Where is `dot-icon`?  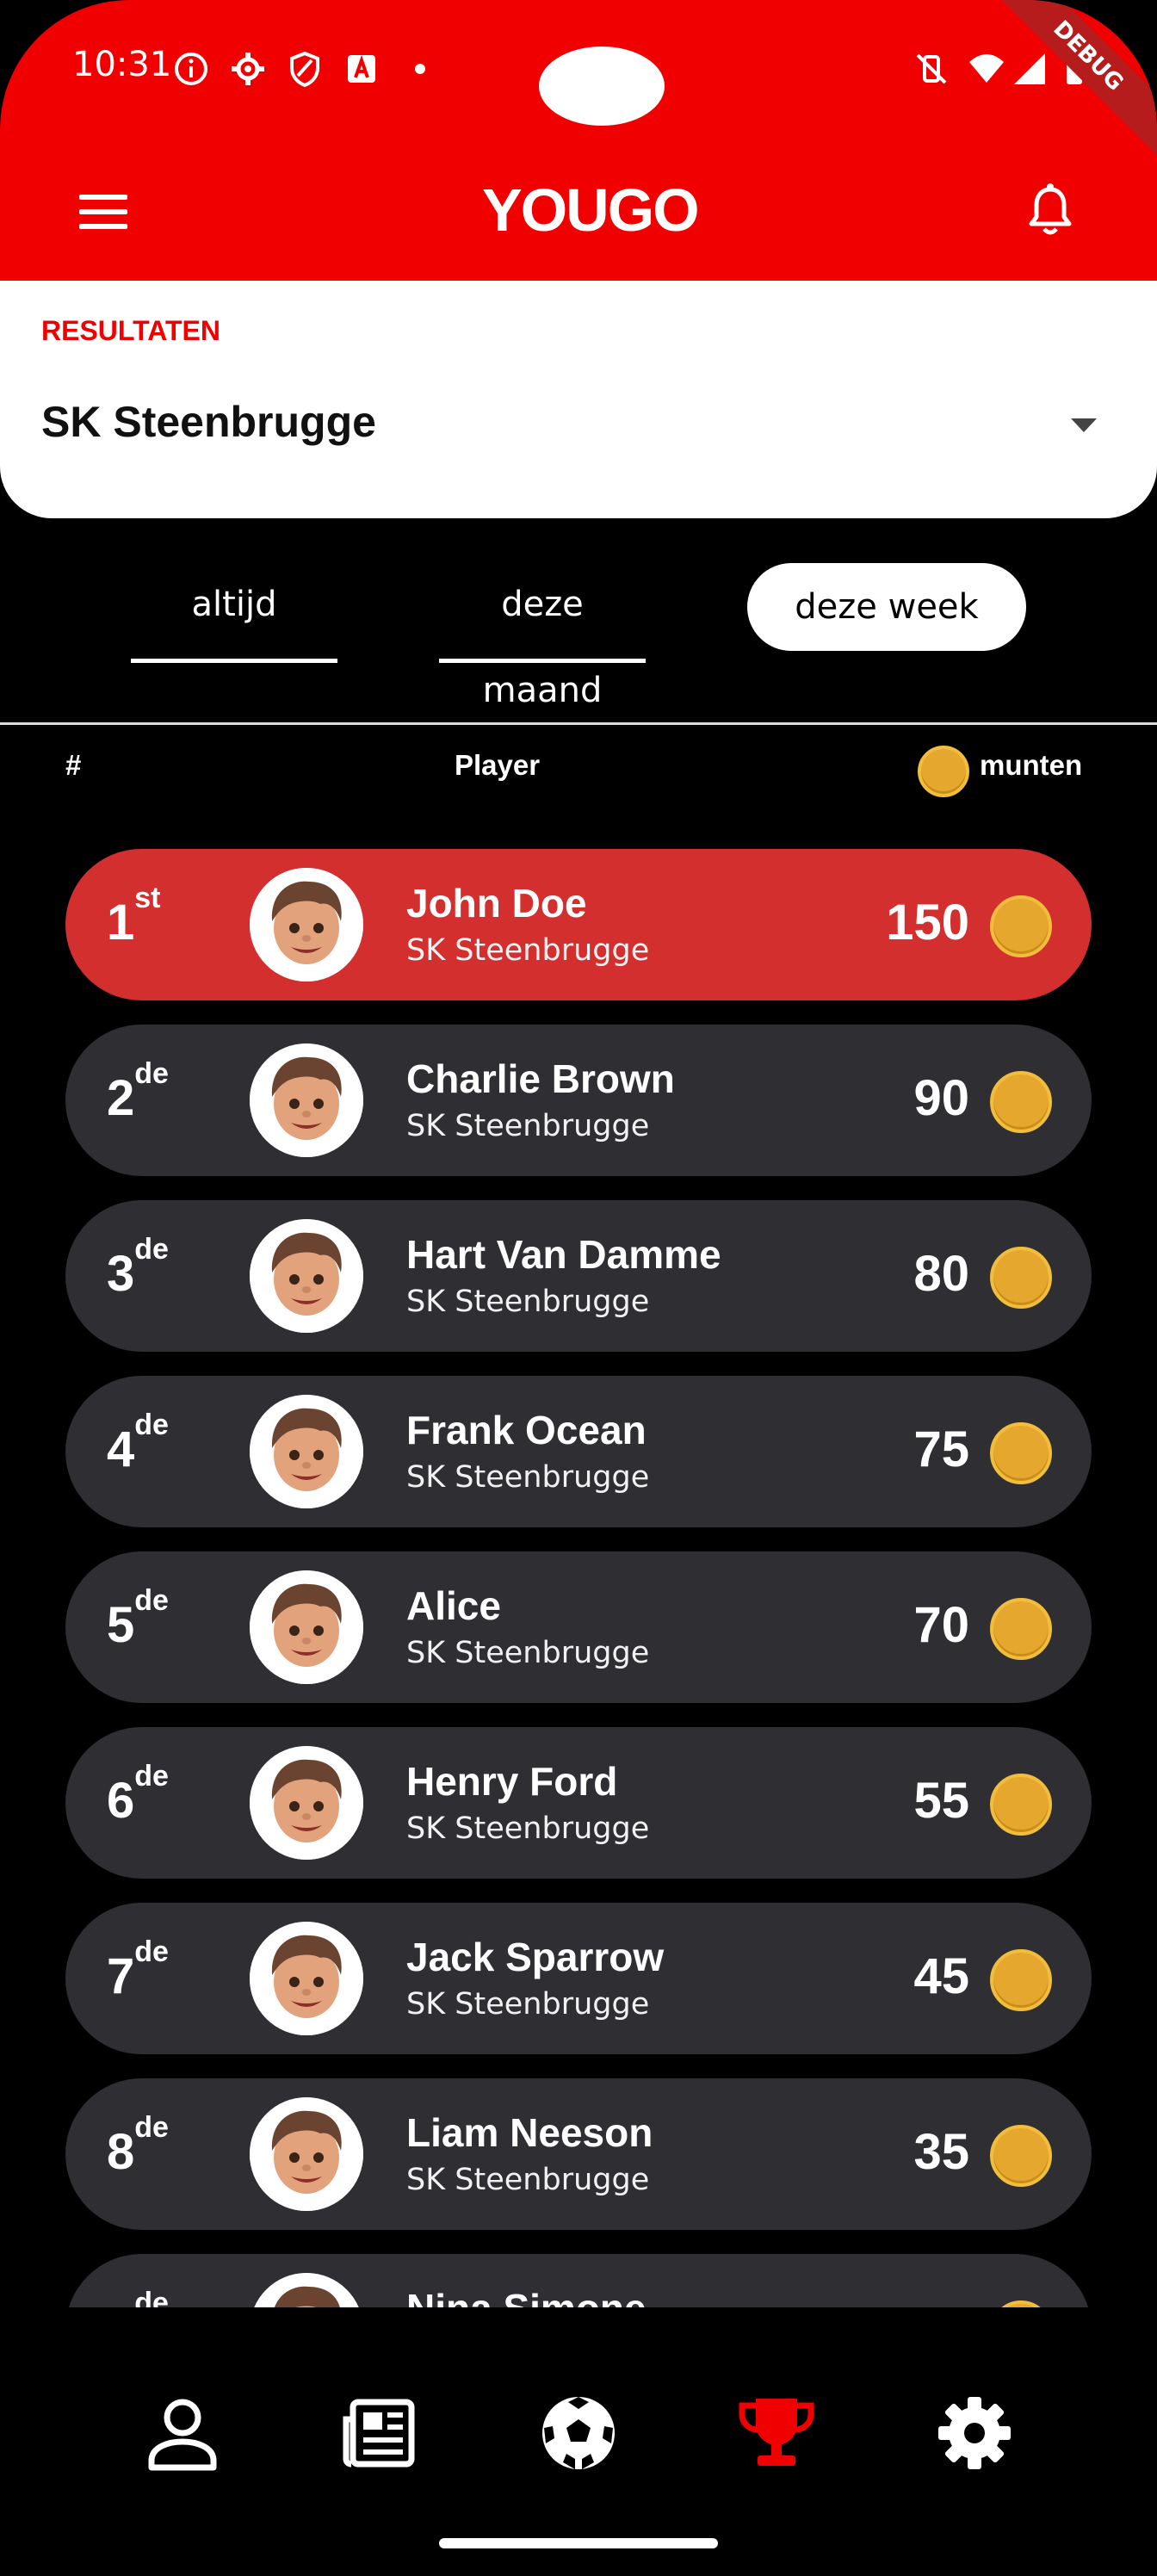
dot-icon is located at coordinates (420, 69).